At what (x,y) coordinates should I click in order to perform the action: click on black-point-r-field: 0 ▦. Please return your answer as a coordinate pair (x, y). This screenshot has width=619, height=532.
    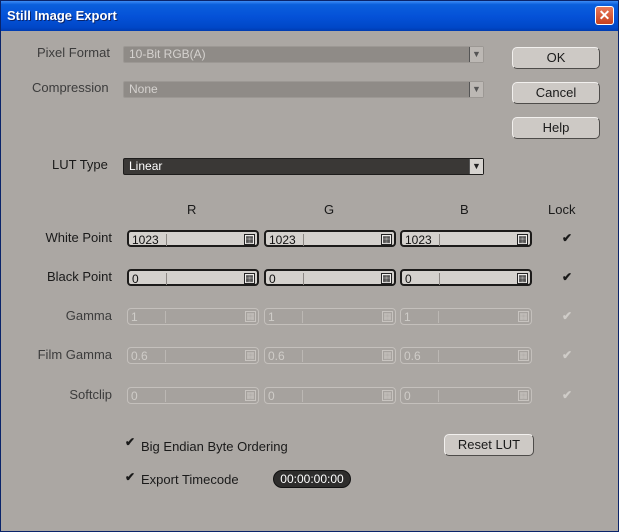
    Looking at the image, I should click on (193, 277).